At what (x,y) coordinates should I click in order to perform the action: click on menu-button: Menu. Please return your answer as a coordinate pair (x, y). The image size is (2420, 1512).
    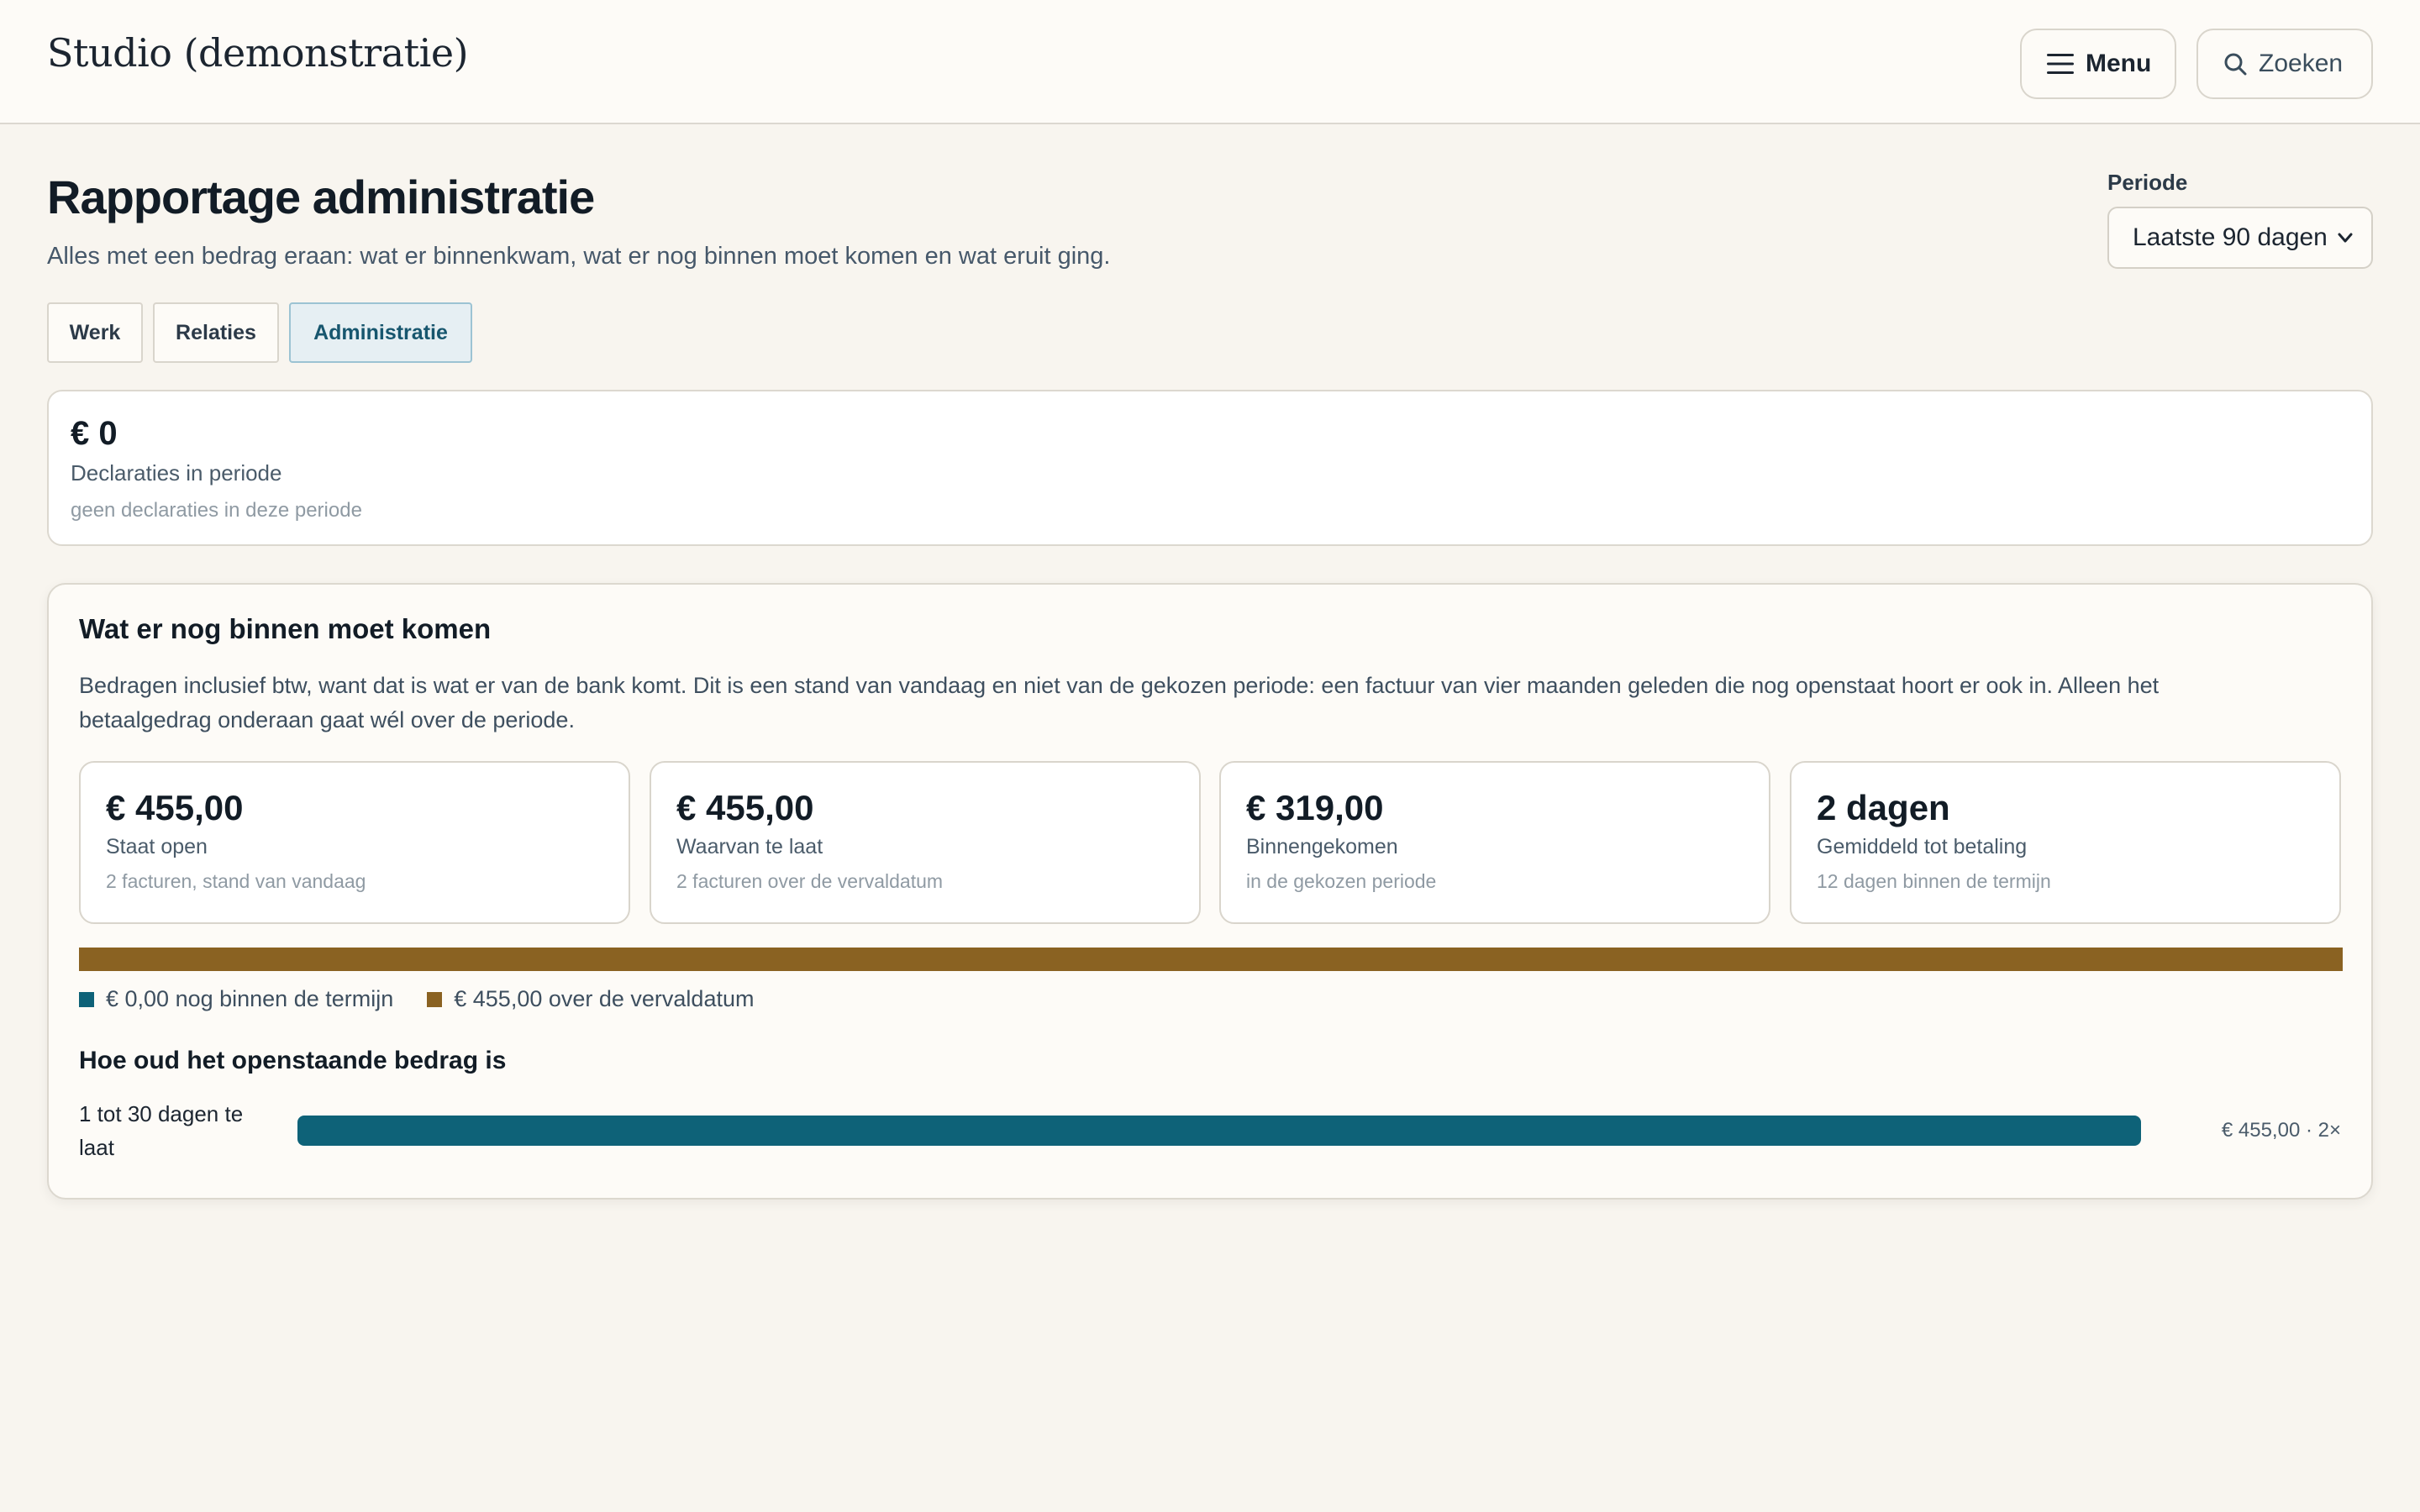
    Looking at the image, I should click on (2098, 64).